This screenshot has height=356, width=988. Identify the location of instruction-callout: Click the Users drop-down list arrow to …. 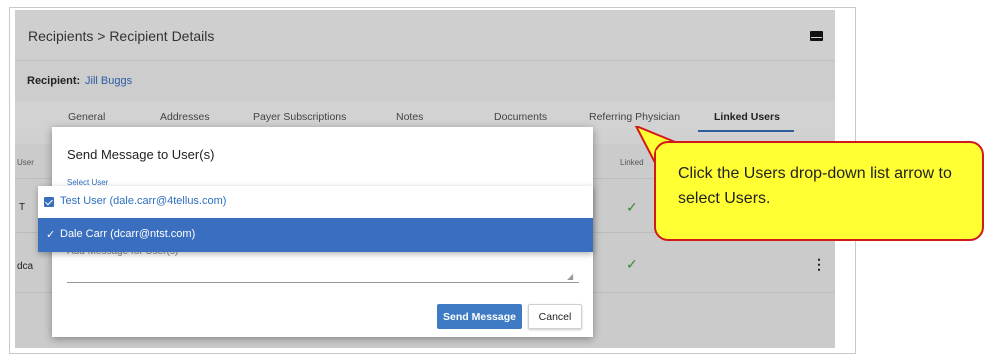
(819, 191).